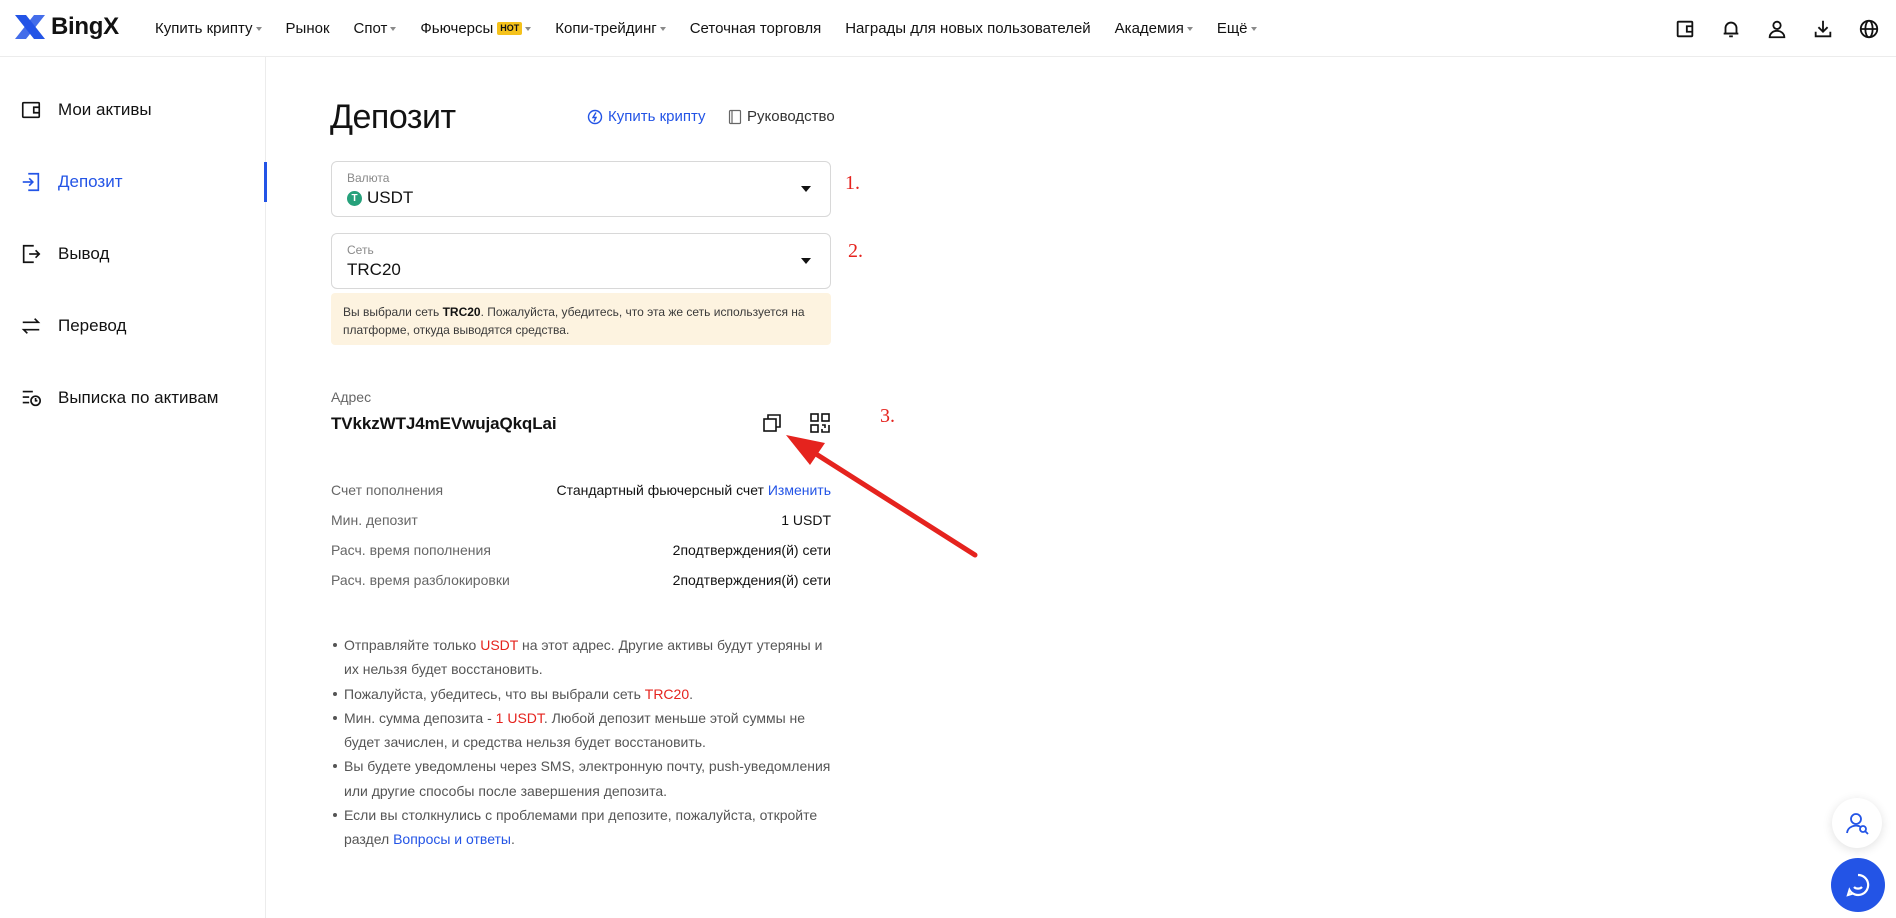 Image resolution: width=1896 pixels, height=918 pixels. What do you see at coordinates (387, 490) in the screenshot?
I see `detail-label: Счет пополнения` at bounding box center [387, 490].